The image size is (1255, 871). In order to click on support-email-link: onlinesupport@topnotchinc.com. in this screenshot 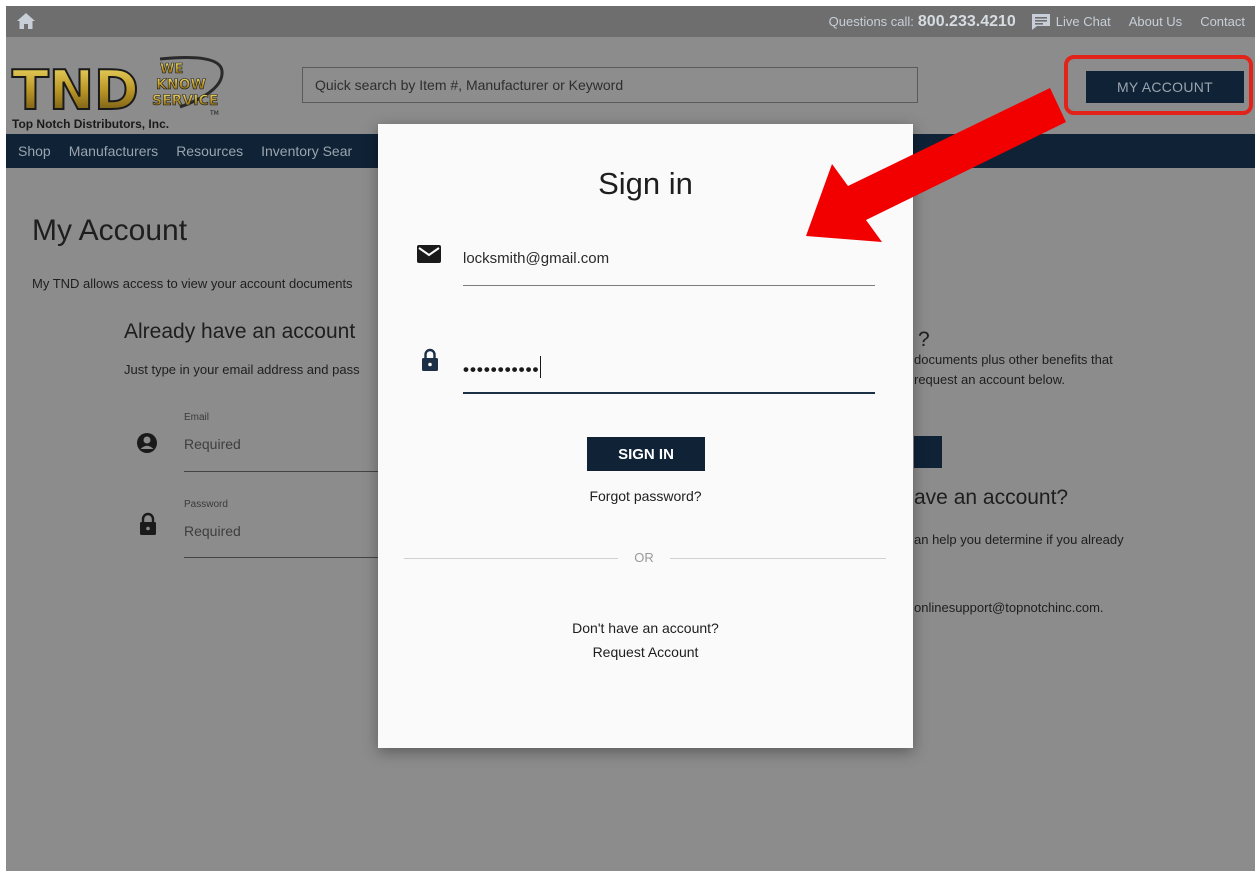, I will do `click(1009, 607)`.